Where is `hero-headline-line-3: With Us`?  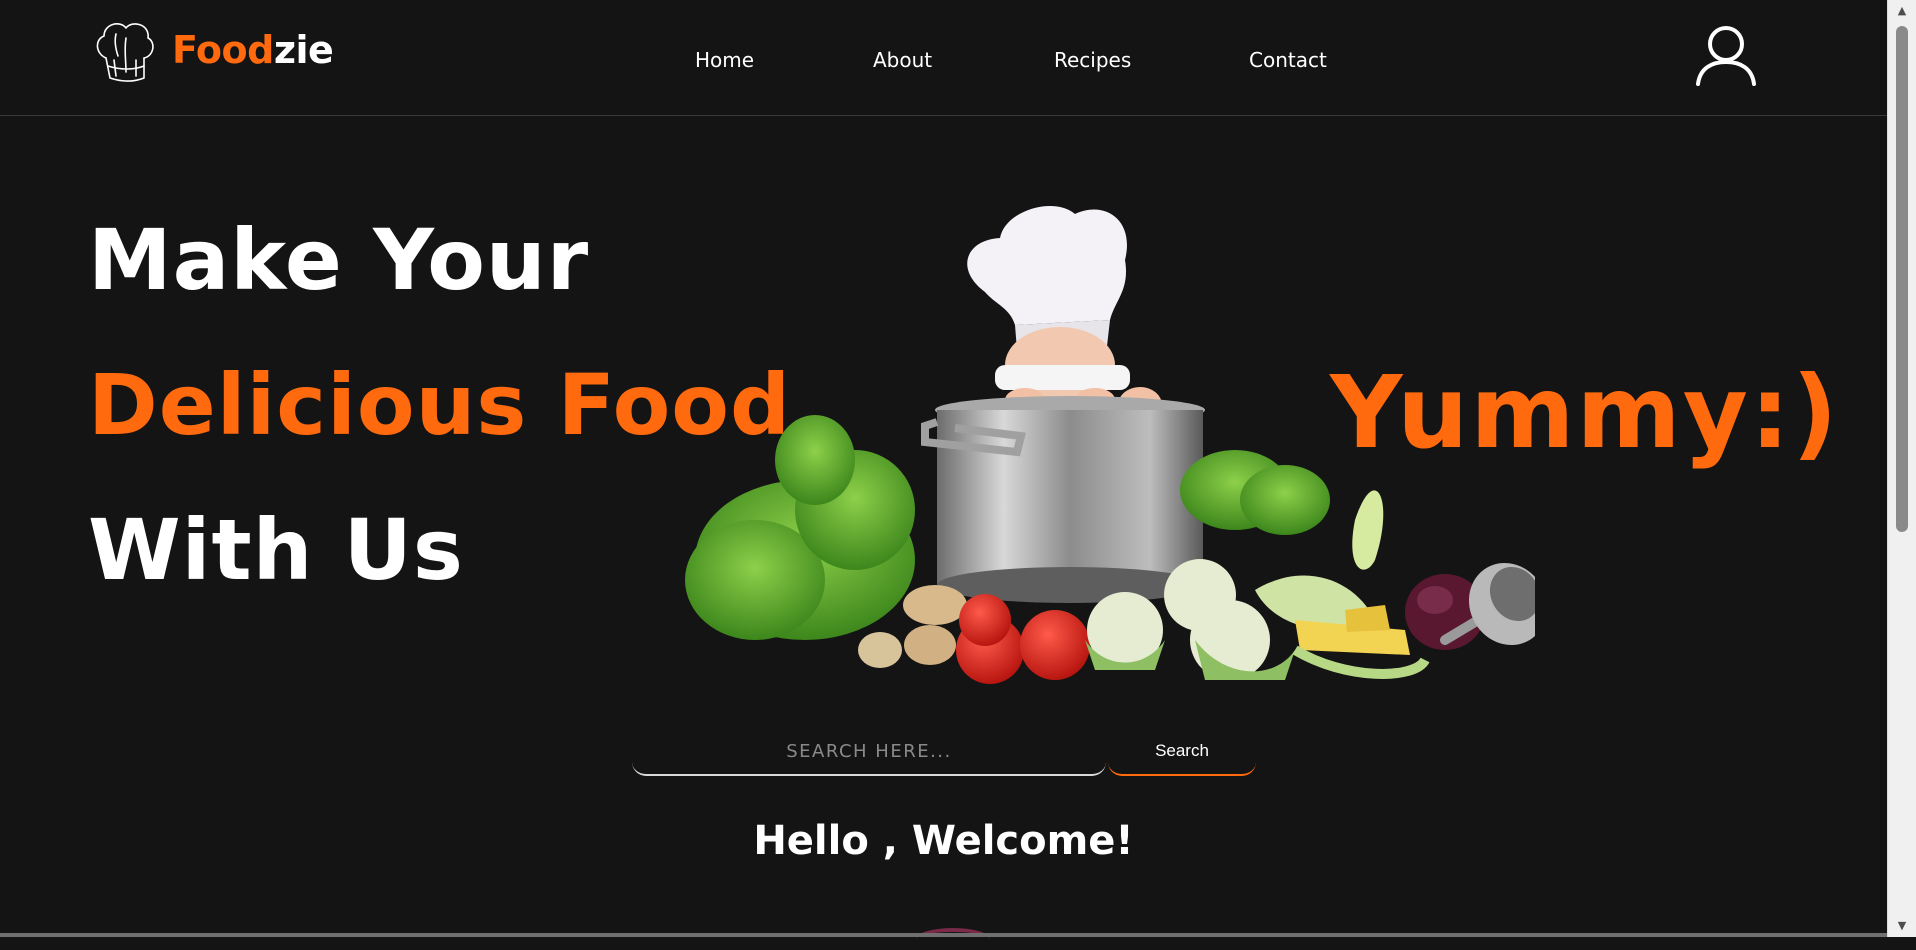
hero-headline-line-3: With Us is located at coordinates (276, 550).